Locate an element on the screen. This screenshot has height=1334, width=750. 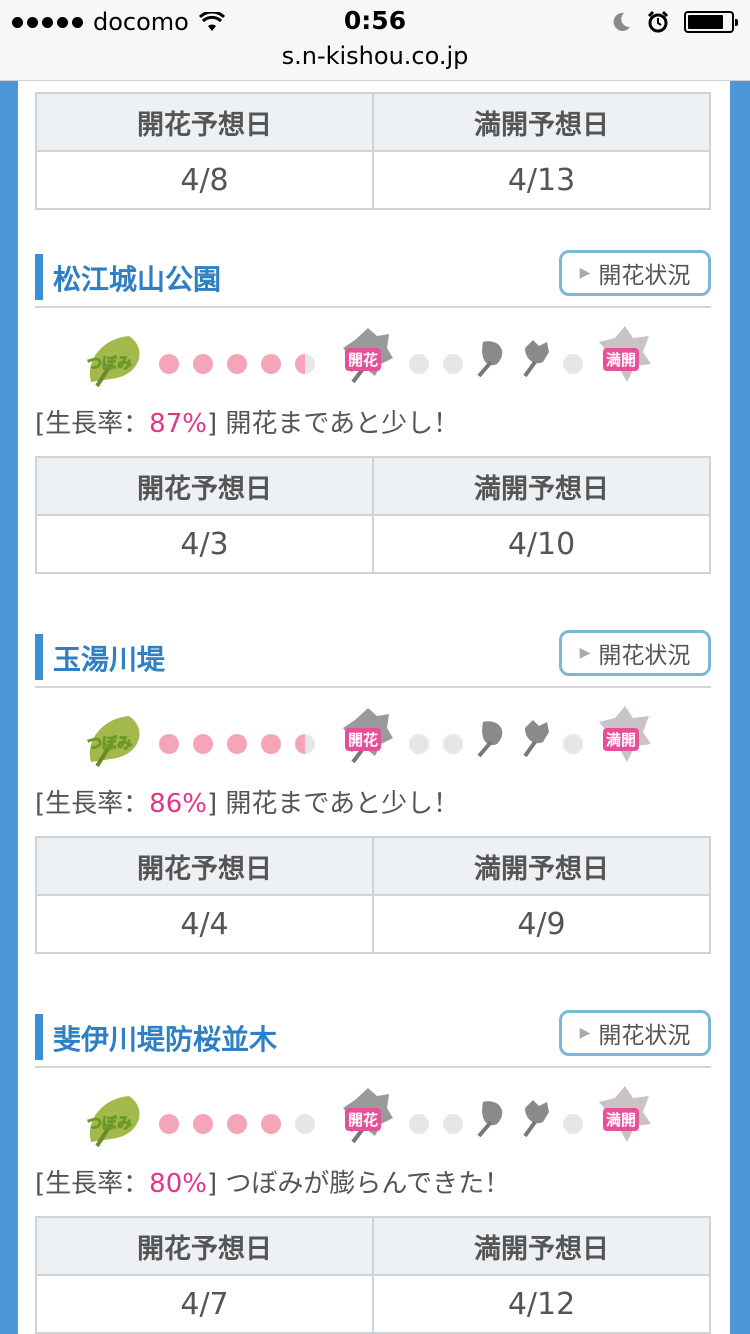
moon-icon is located at coordinates (621, 21).